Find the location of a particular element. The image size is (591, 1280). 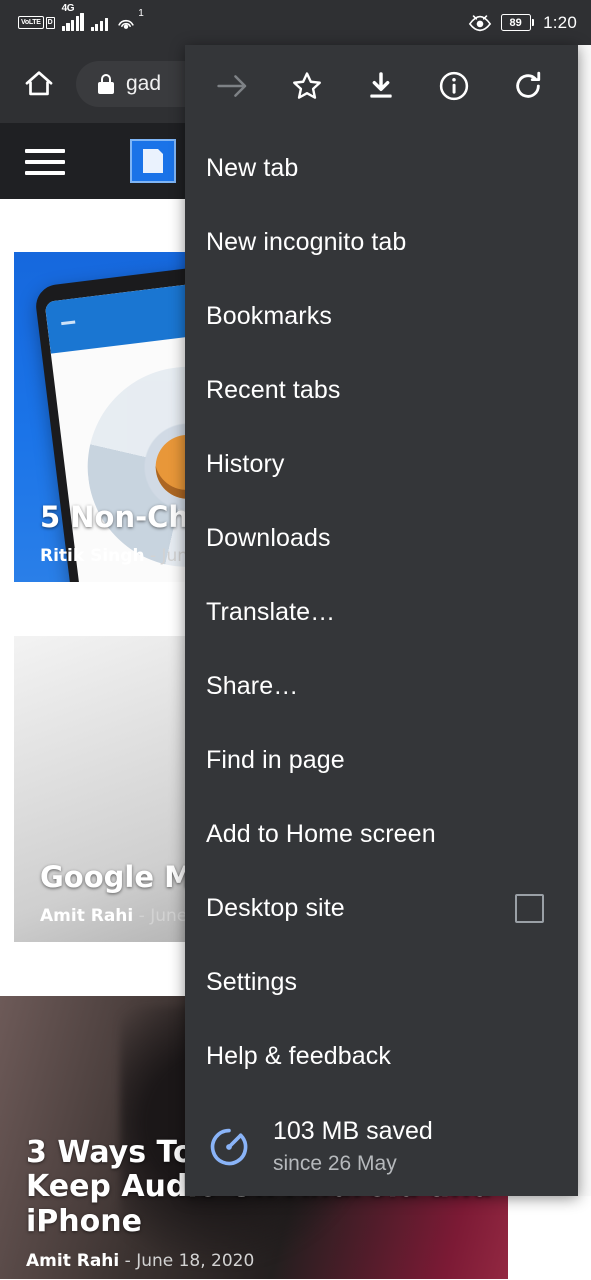

network-generation-label: 4G is located at coordinates (68, 8).